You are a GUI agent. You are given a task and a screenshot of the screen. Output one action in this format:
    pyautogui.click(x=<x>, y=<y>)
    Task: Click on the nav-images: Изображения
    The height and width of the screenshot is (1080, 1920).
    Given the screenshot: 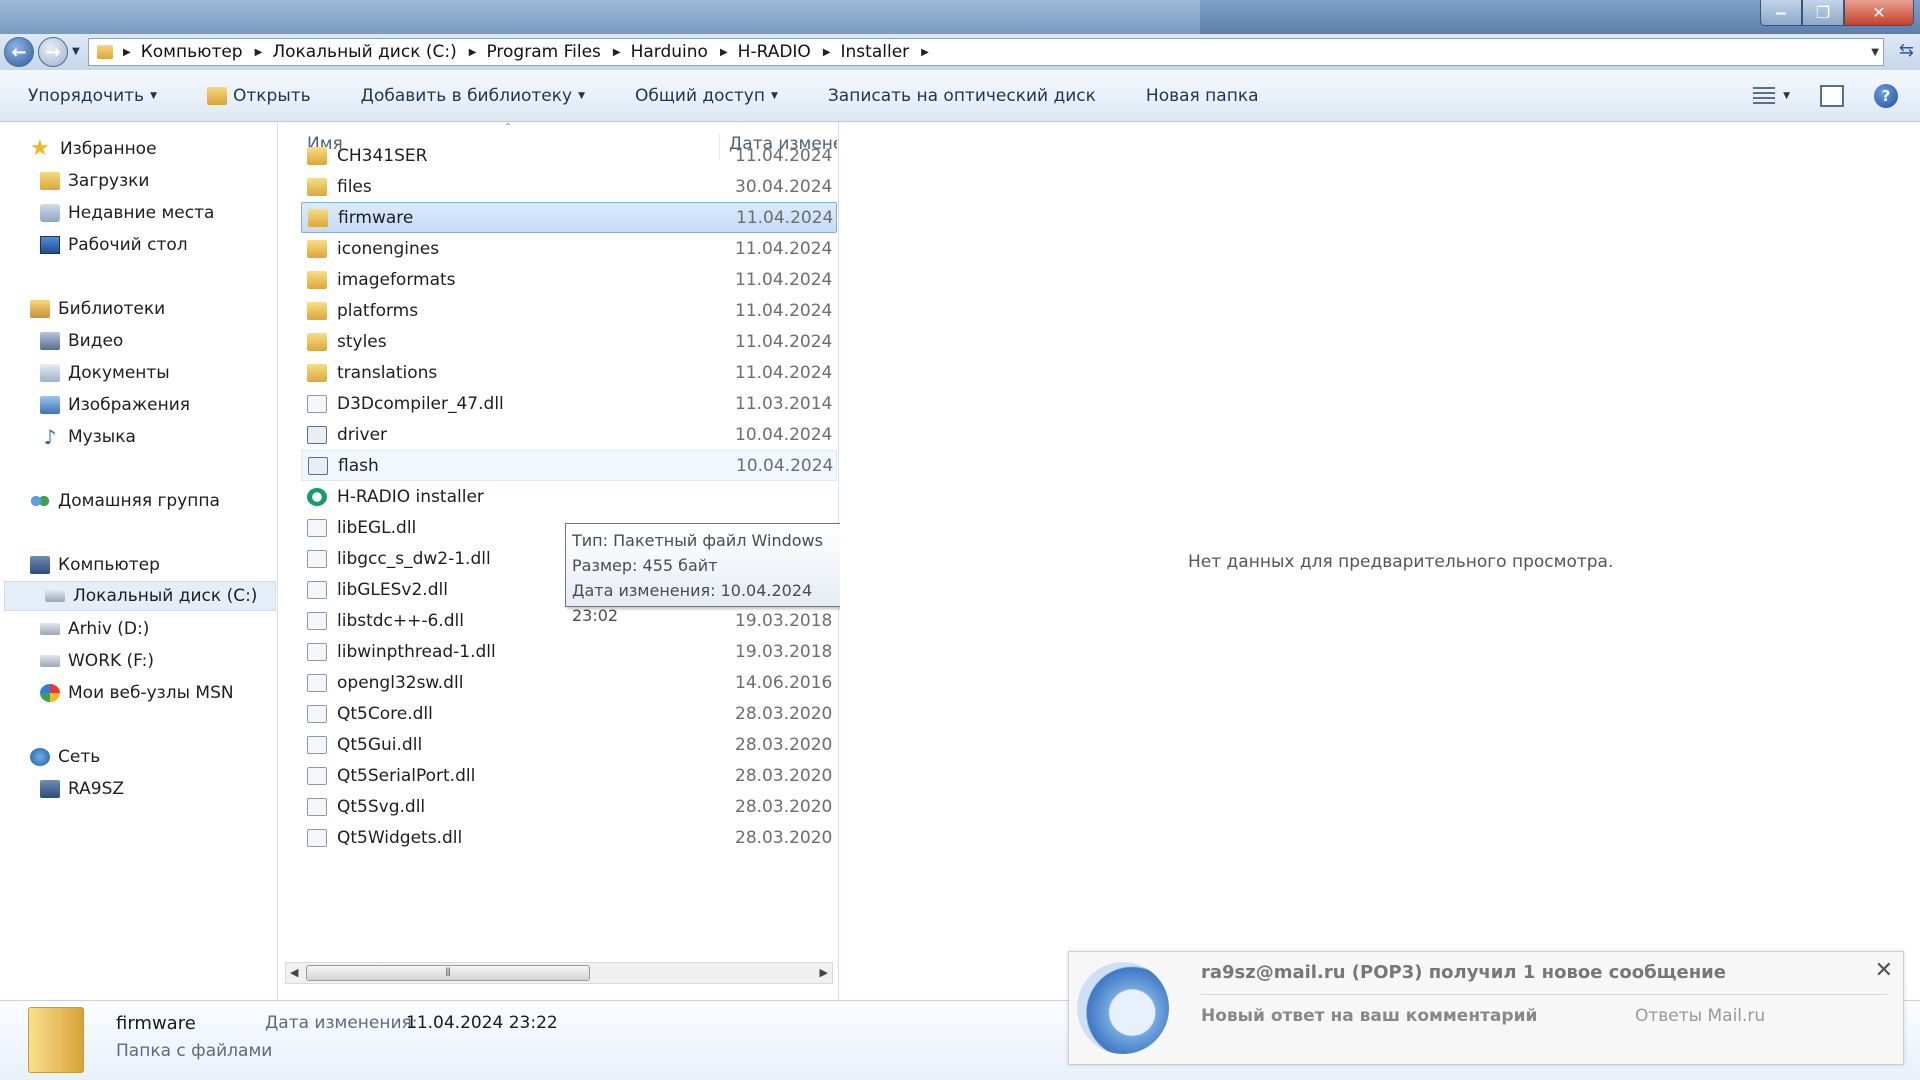 What is the action you would take?
    pyautogui.click(x=138, y=405)
    